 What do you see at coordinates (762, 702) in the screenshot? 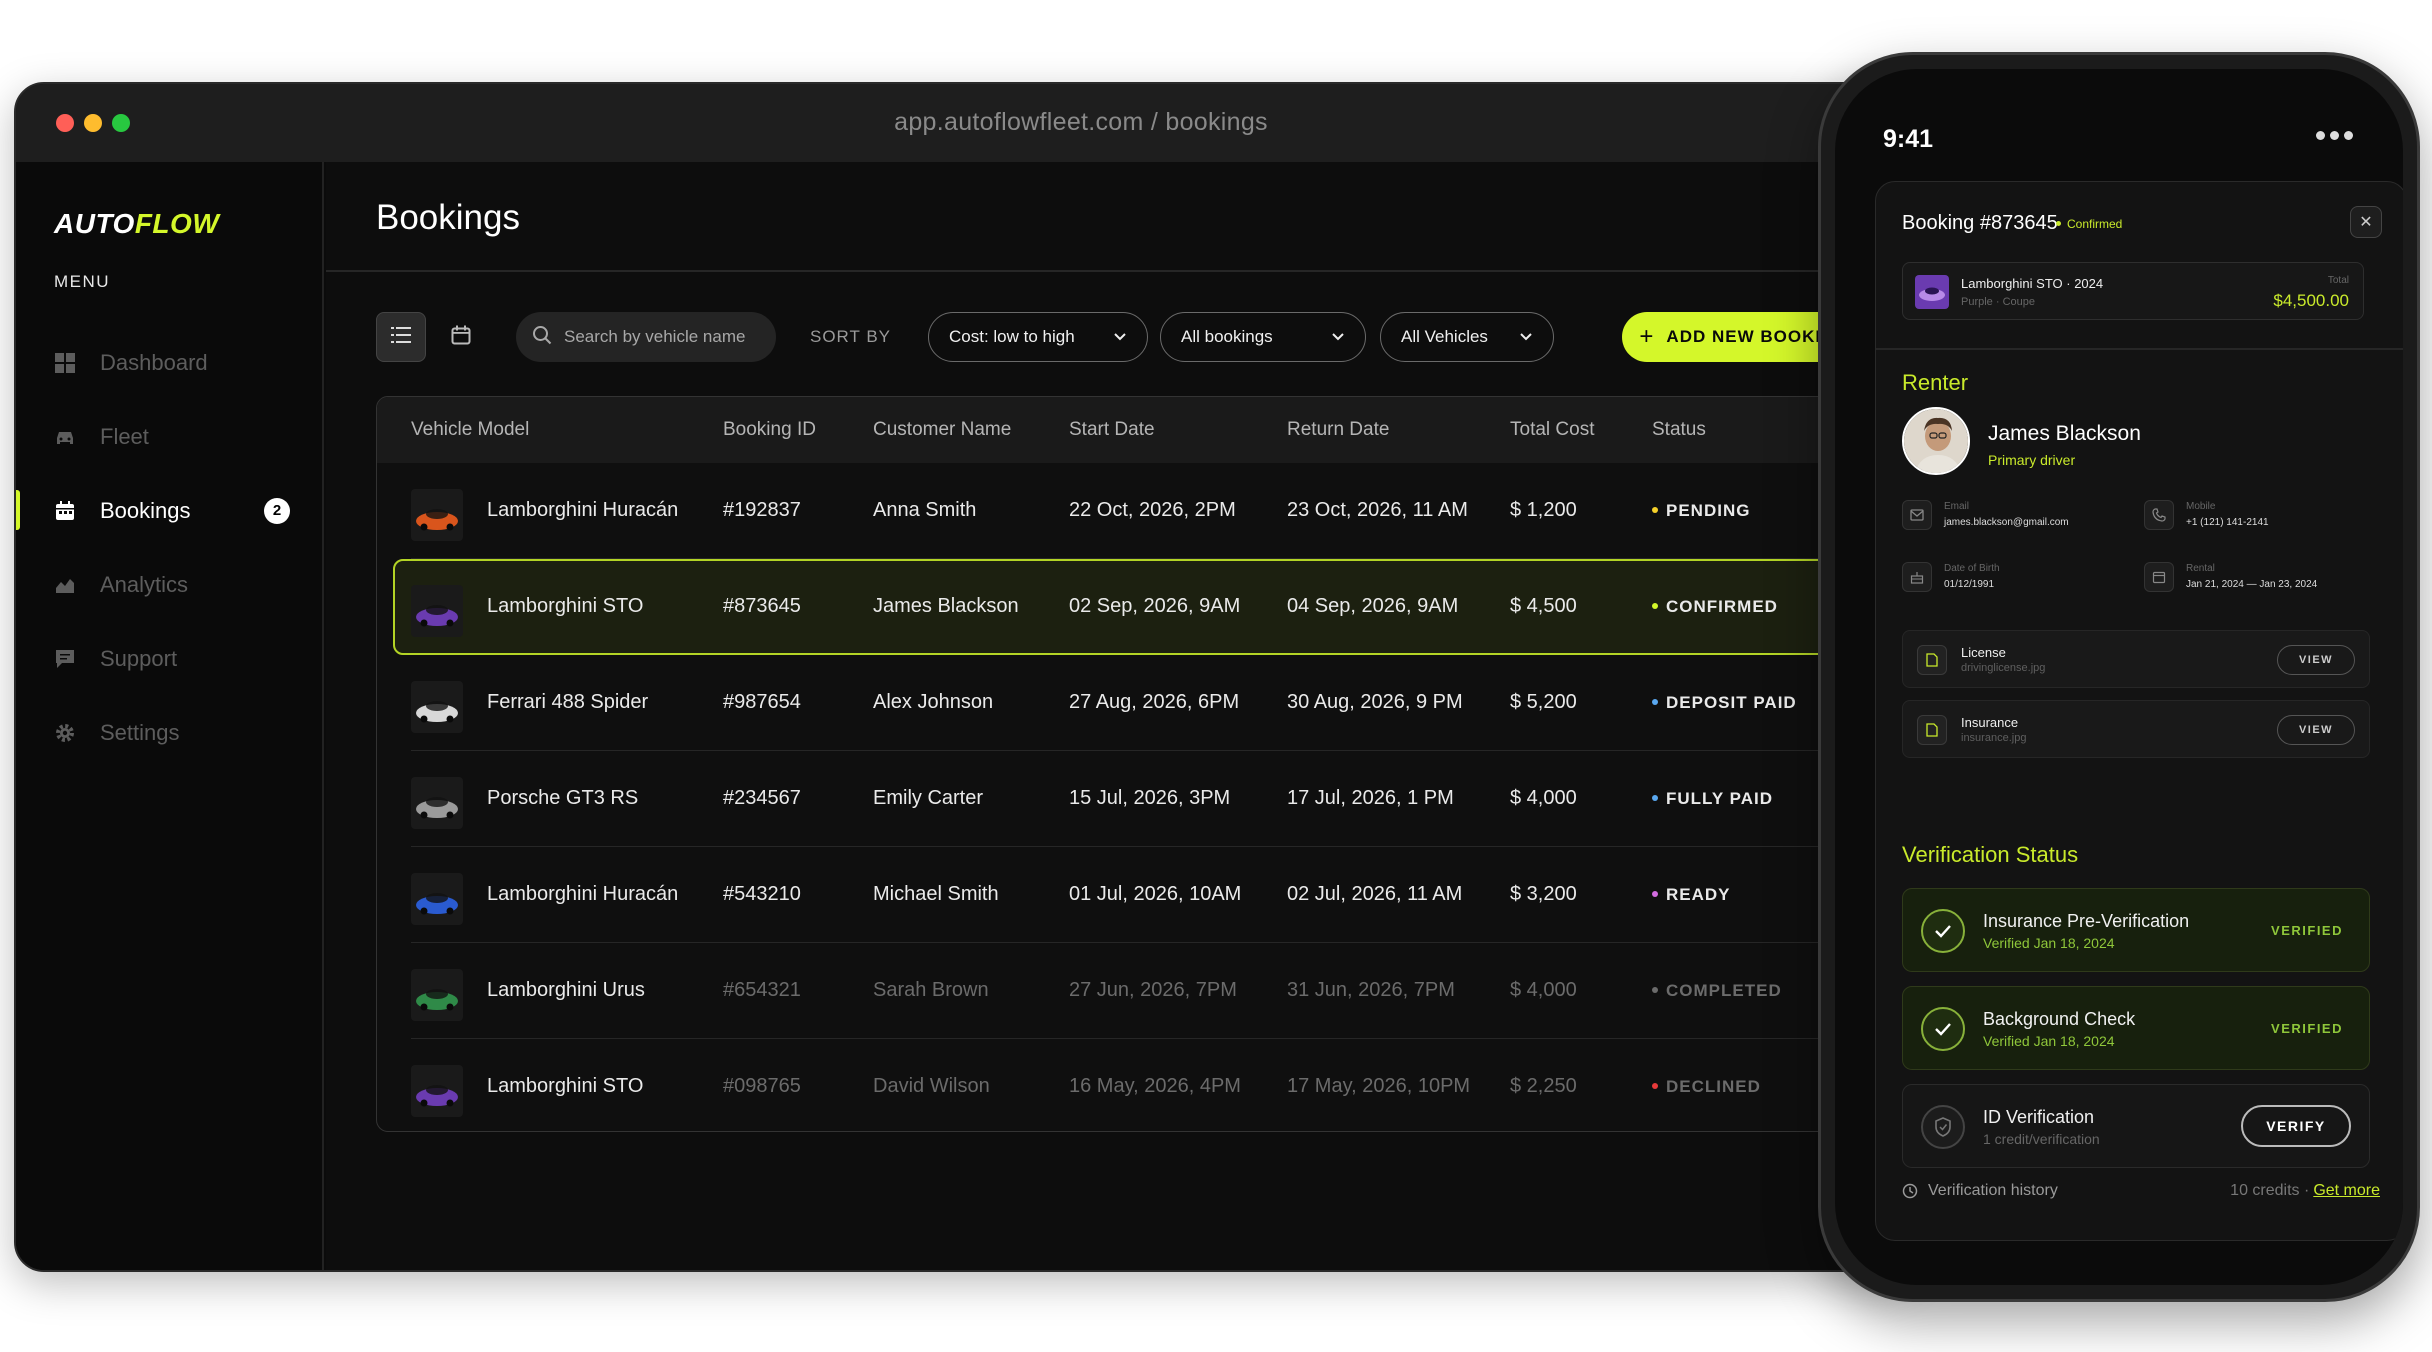
I see `booking-id: #987654` at bounding box center [762, 702].